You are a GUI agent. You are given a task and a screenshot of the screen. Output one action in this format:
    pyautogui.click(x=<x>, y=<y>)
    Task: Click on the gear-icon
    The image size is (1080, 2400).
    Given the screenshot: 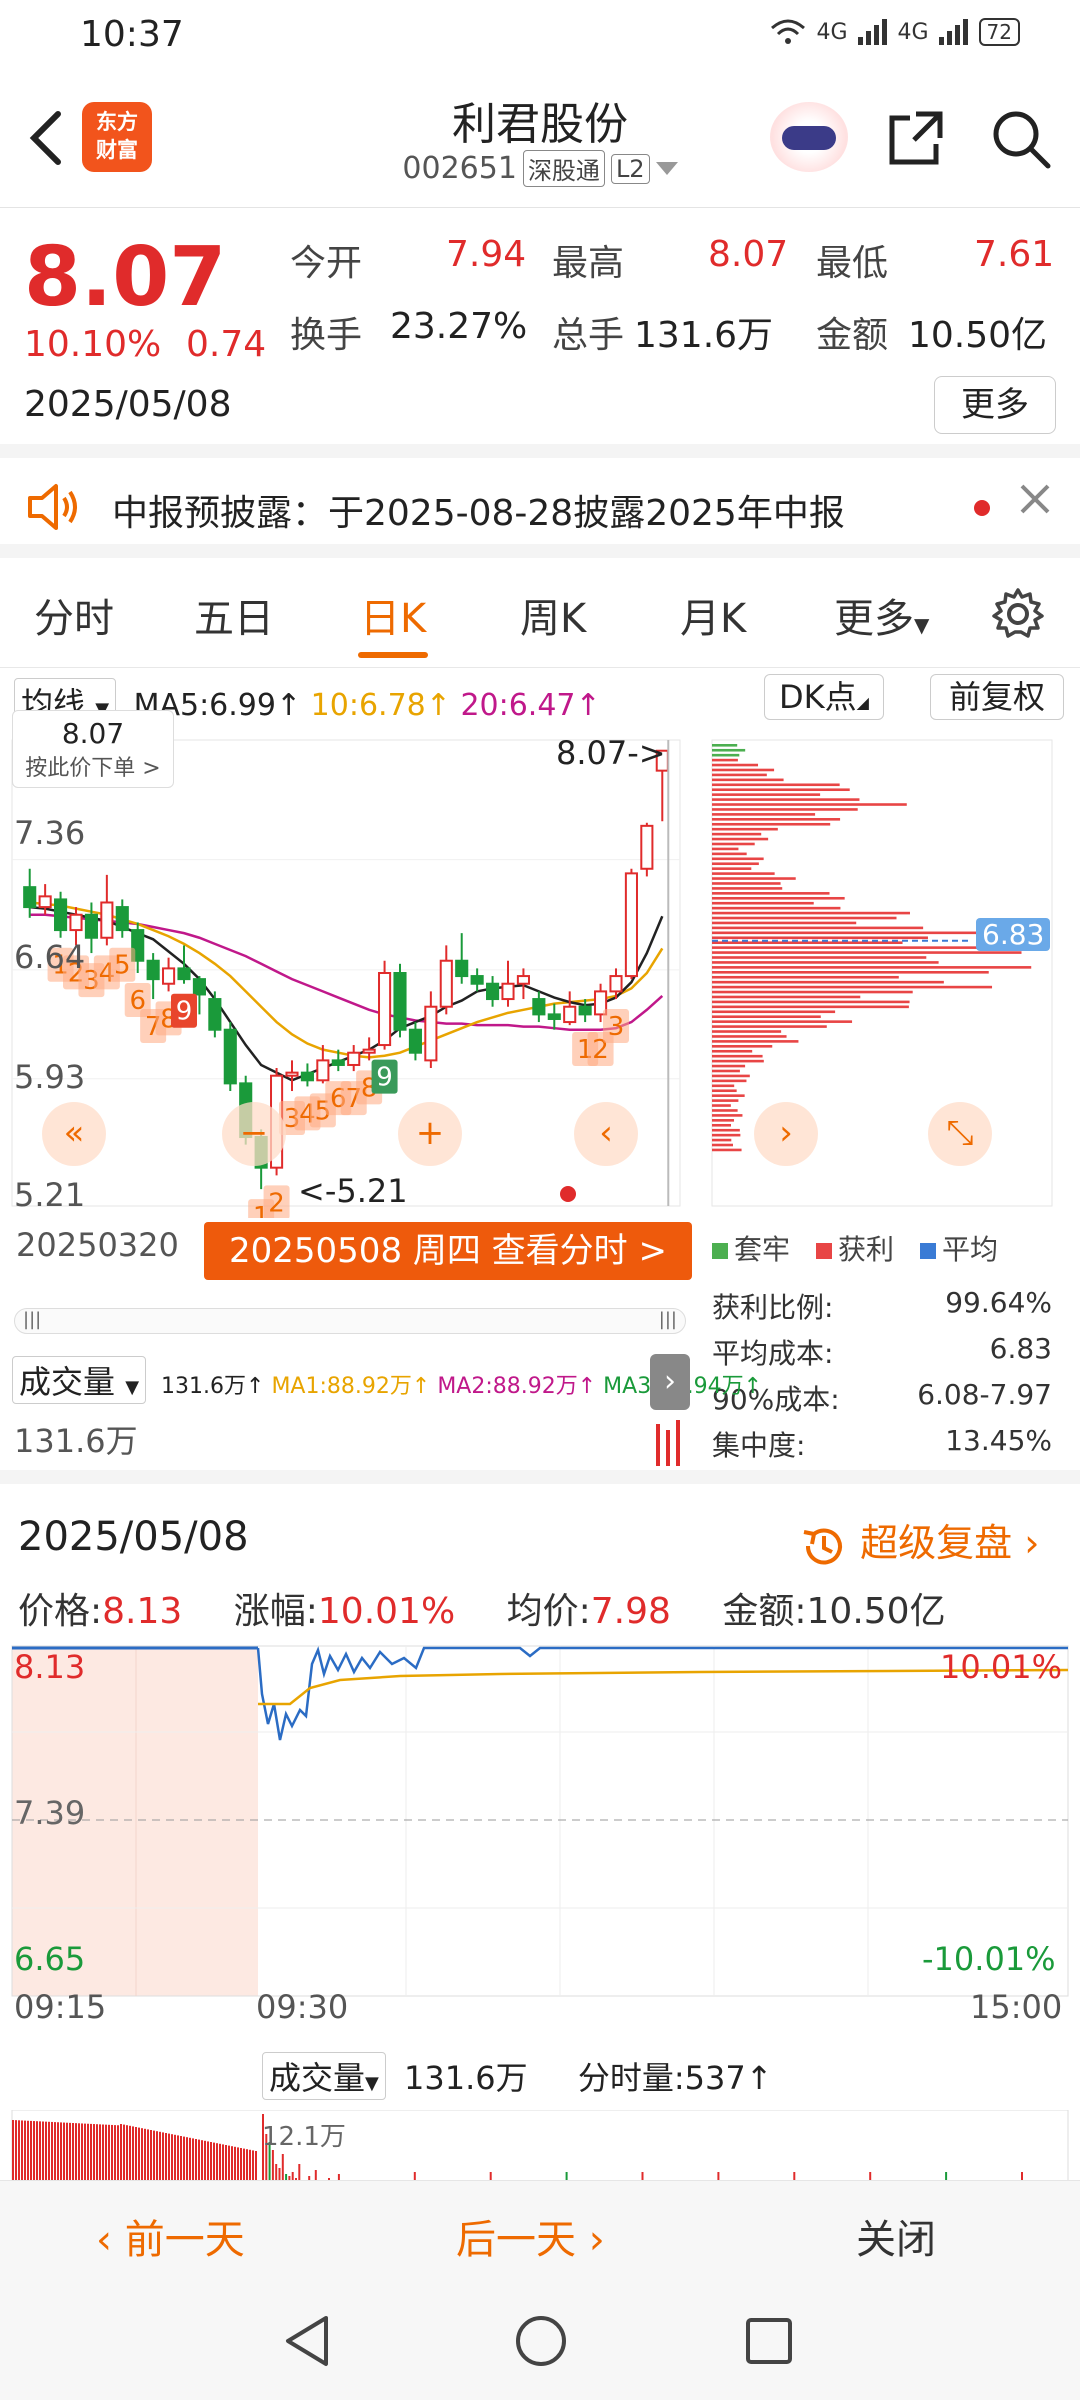 What is the action you would take?
    pyautogui.click(x=1018, y=614)
    